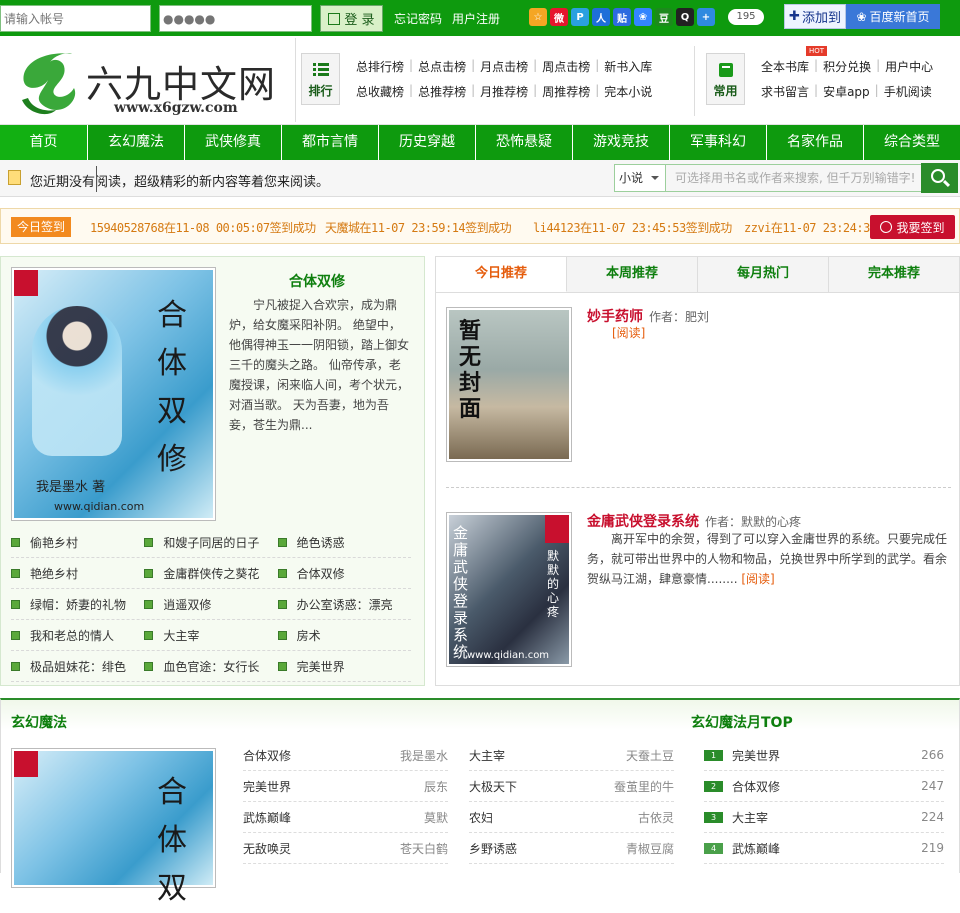 The height and width of the screenshot is (913, 960). What do you see at coordinates (538, 17) in the screenshot?
I see `qzone-icon: ☆` at bounding box center [538, 17].